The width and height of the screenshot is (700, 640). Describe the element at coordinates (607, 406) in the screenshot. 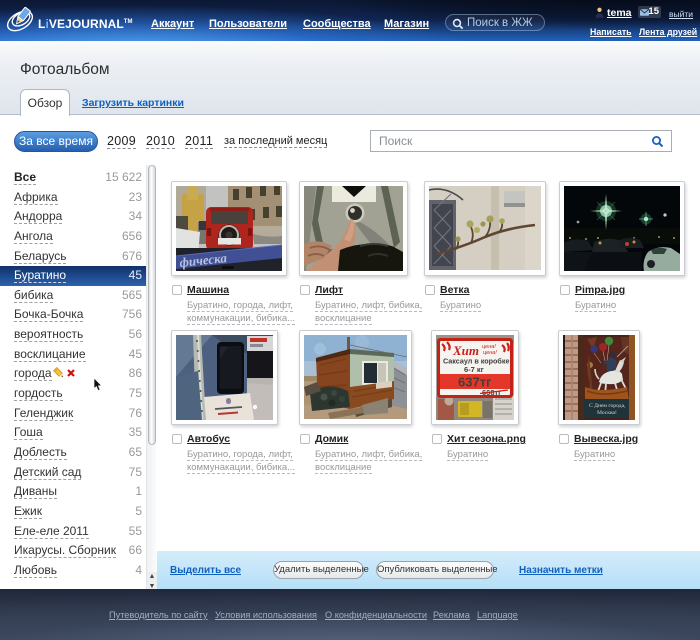

I see `svg-text: С Днем города,` at that location.